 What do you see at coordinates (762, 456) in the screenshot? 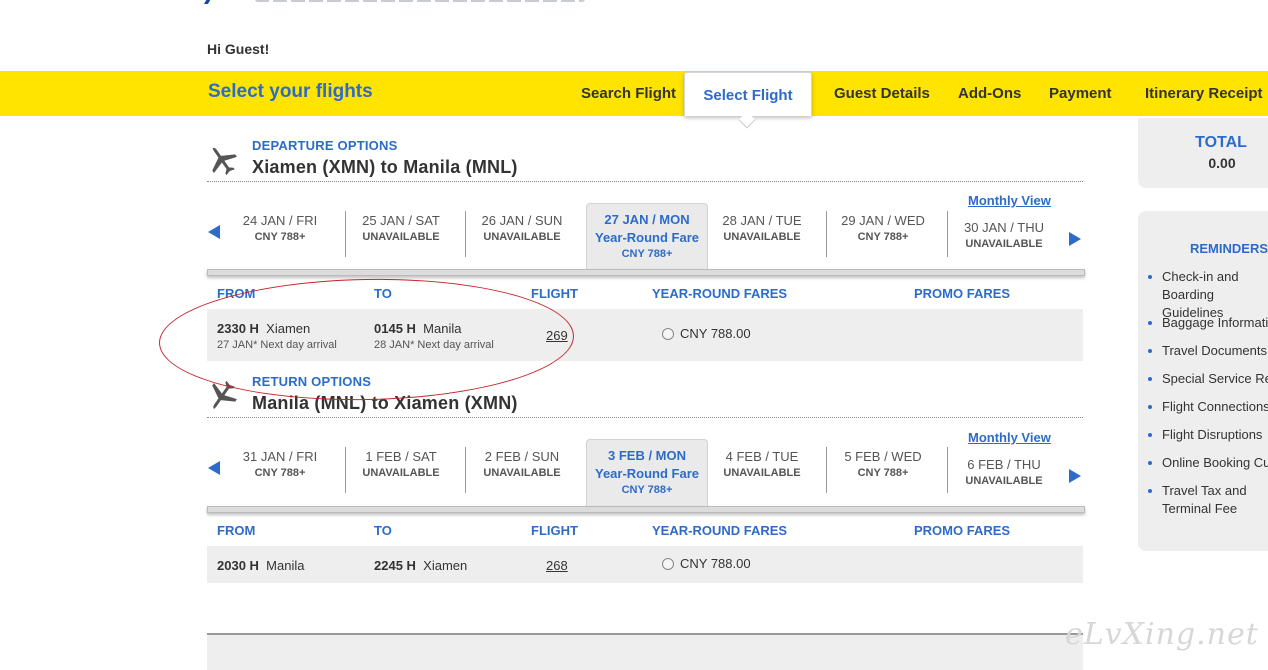
I see `date-label: 4 FEB / TUE` at bounding box center [762, 456].